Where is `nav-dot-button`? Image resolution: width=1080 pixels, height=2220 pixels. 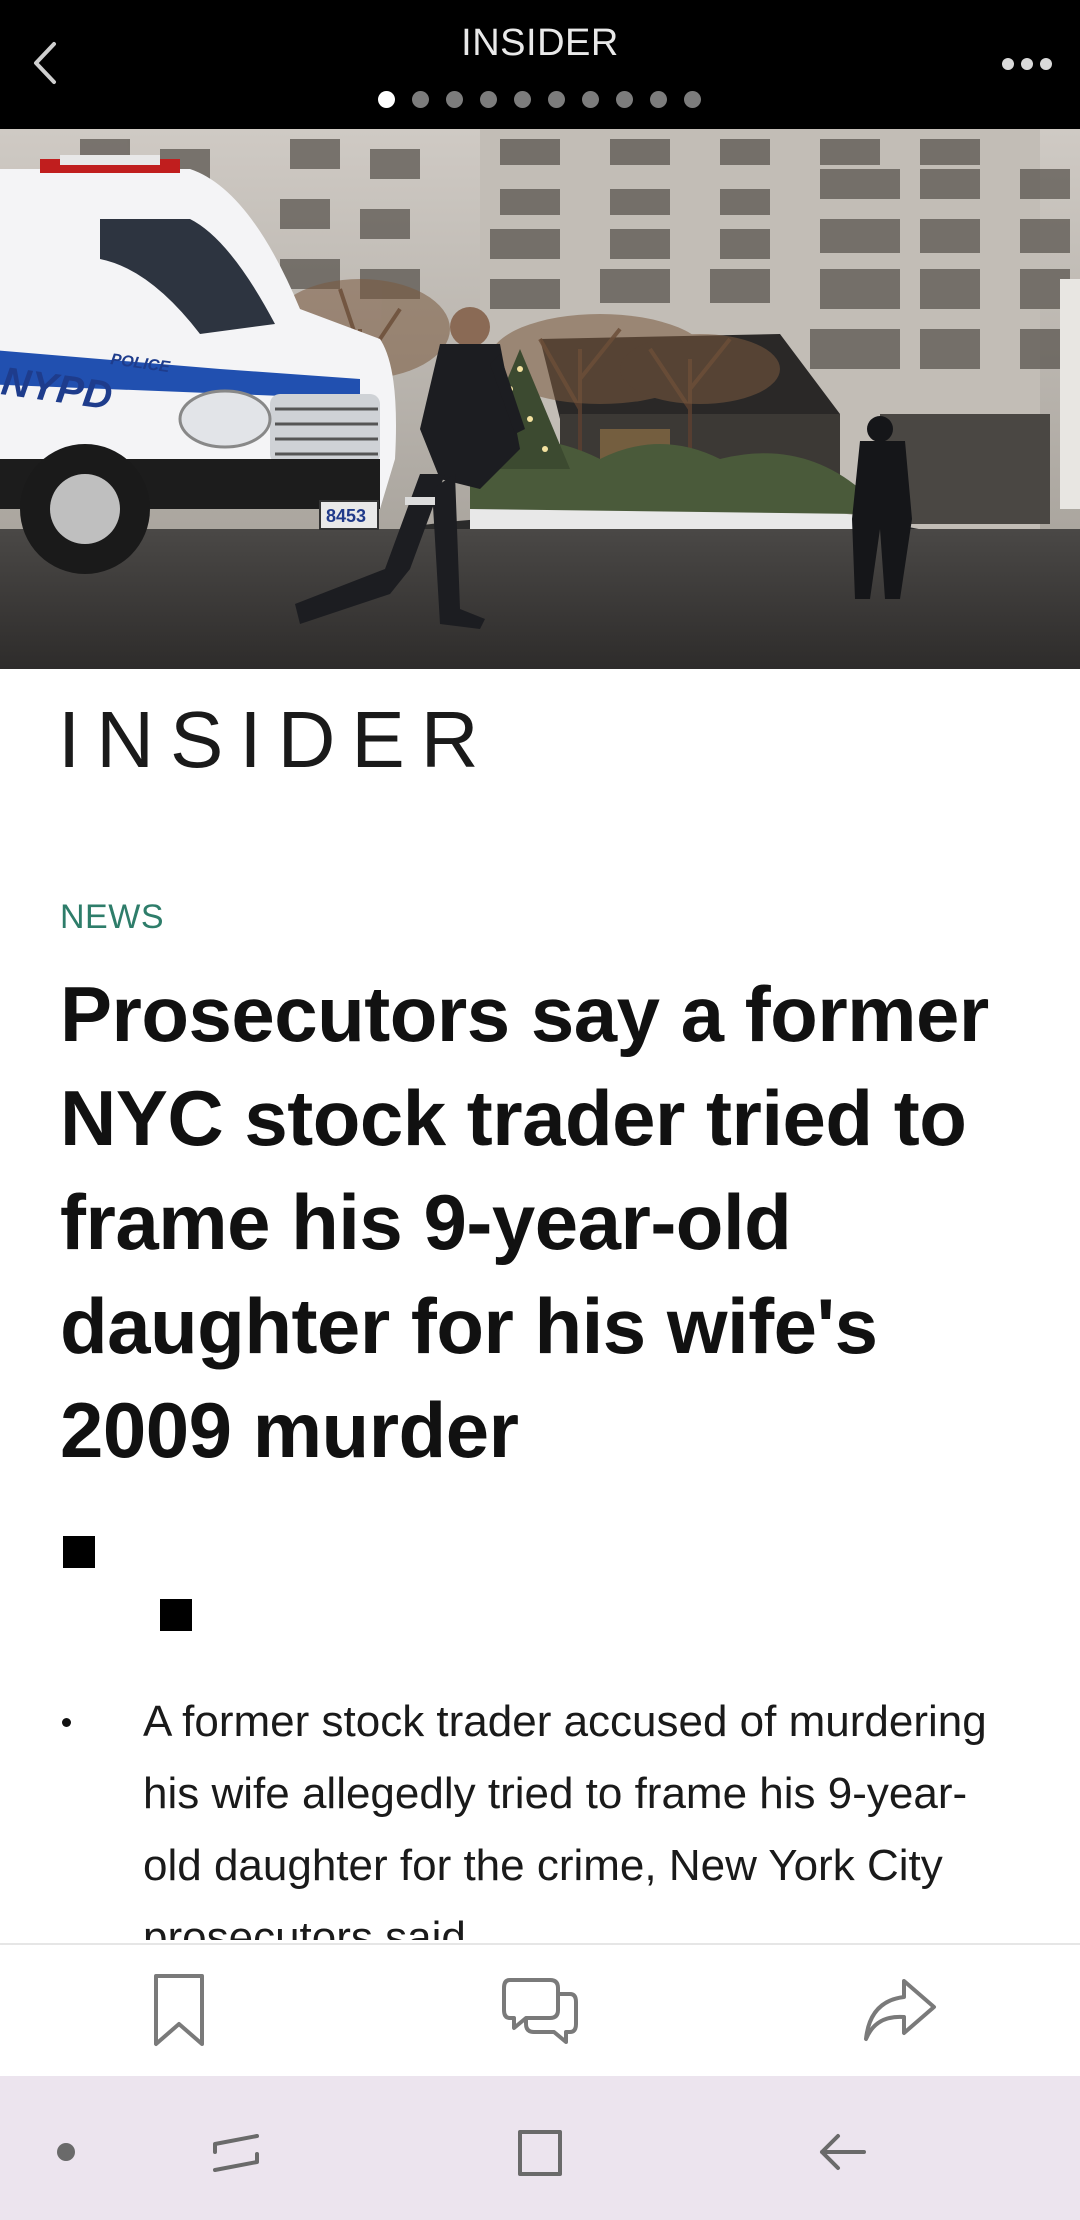
nav-dot-button is located at coordinates (66, 2152).